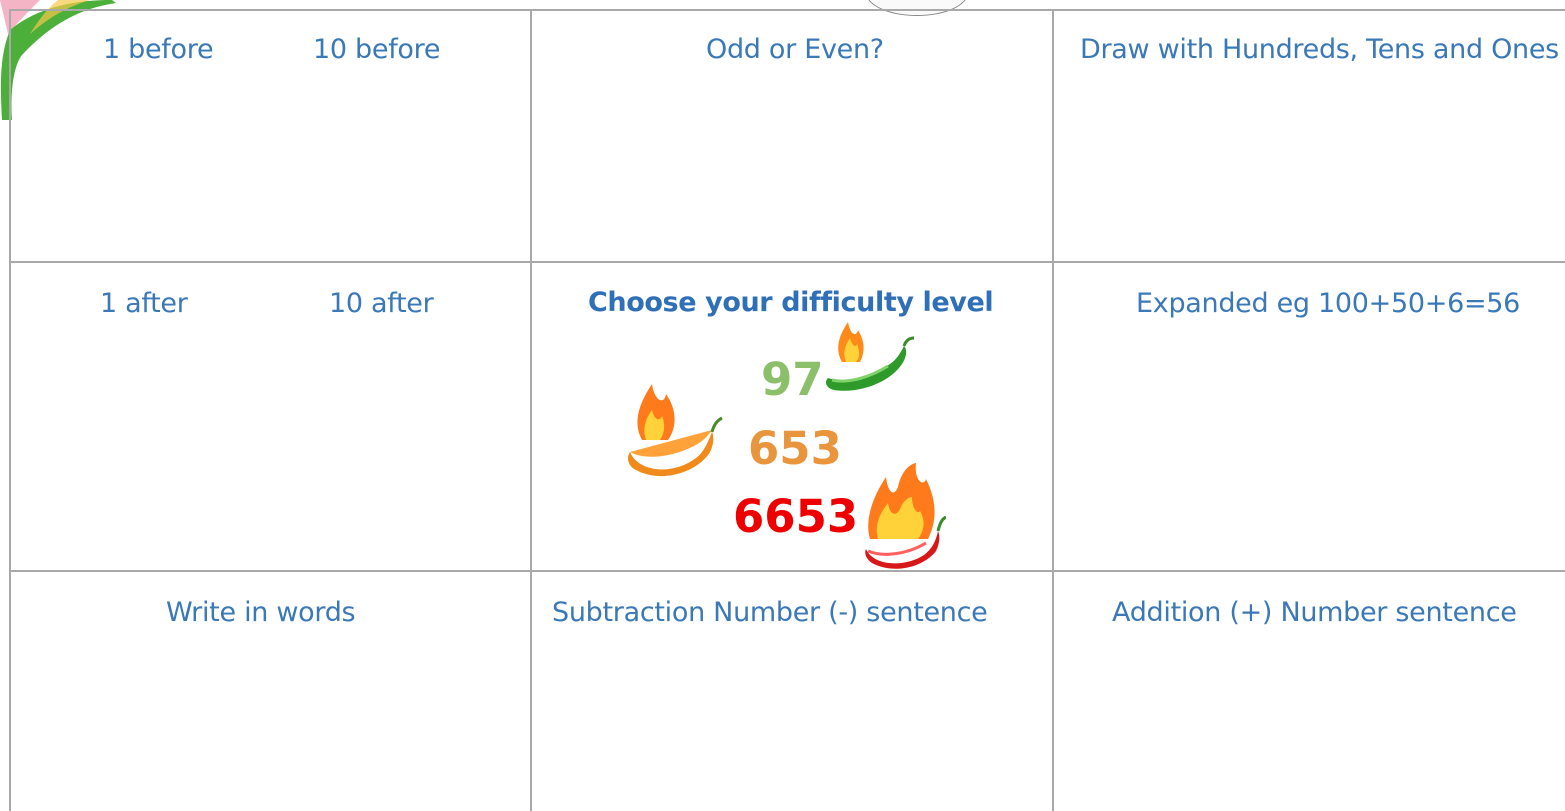 Image resolution: width=1565 pixels, height=811 pixels. Describe the element at coordinates (795, 516) in the screenshot. I see `level-hard-number: 6653` at that location.